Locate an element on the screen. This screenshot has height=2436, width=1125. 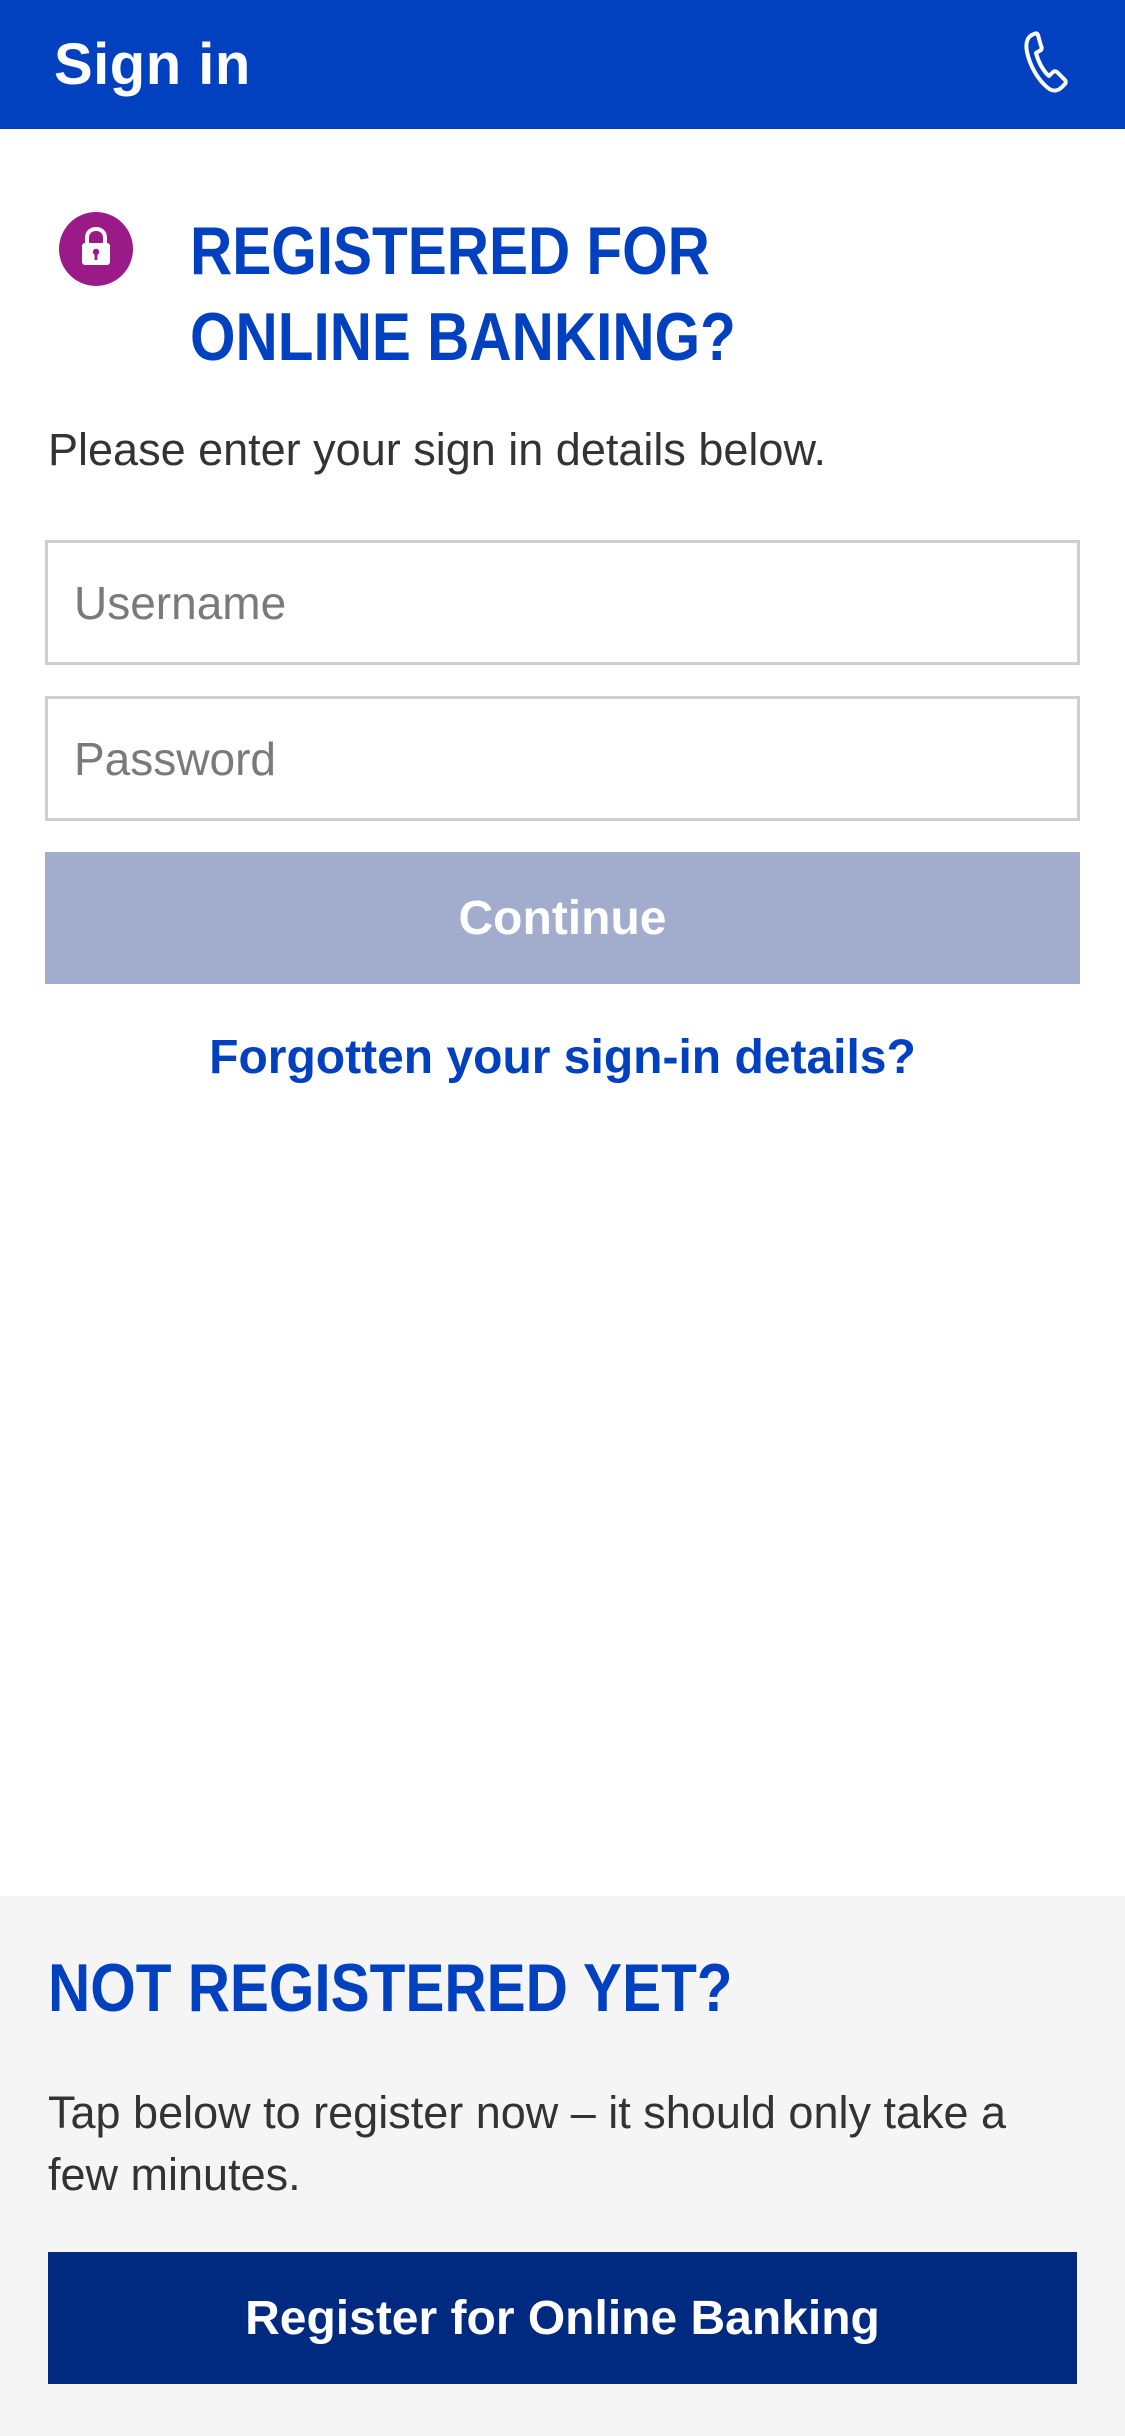
phone-icon is located at coordinates (1045, 64).